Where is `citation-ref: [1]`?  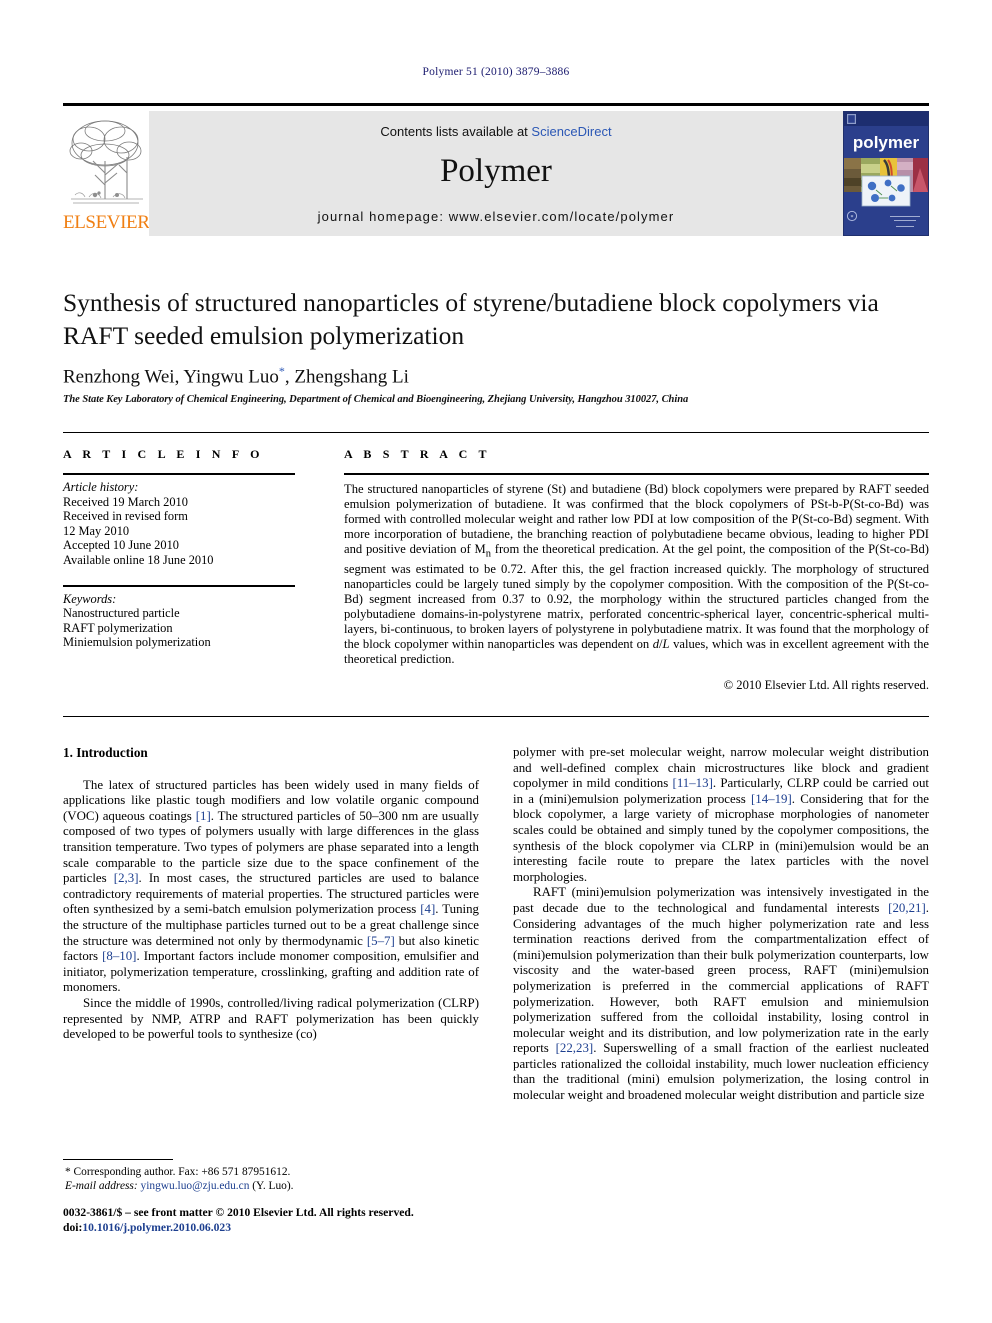
citation-ref: [1] is located at coordinates (203, 816).